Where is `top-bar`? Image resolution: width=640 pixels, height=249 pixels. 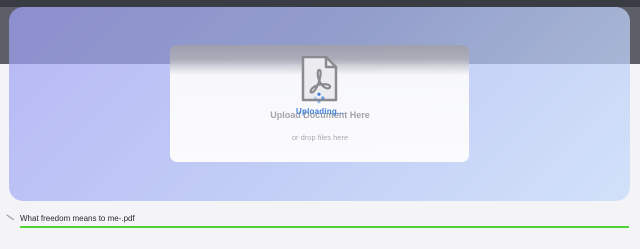
top-bar is located at coordinates (320, 3).